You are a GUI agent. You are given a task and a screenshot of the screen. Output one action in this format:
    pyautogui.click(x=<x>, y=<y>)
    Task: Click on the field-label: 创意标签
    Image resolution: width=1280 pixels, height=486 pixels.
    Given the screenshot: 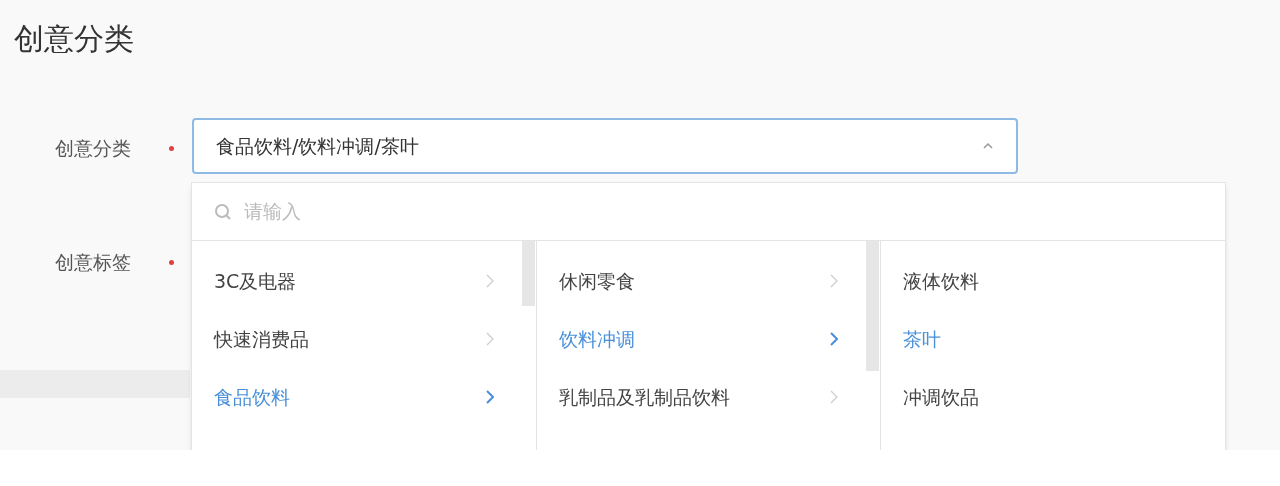 What is the action you would take?
    pyautogui.click(x=93, y=262)
    